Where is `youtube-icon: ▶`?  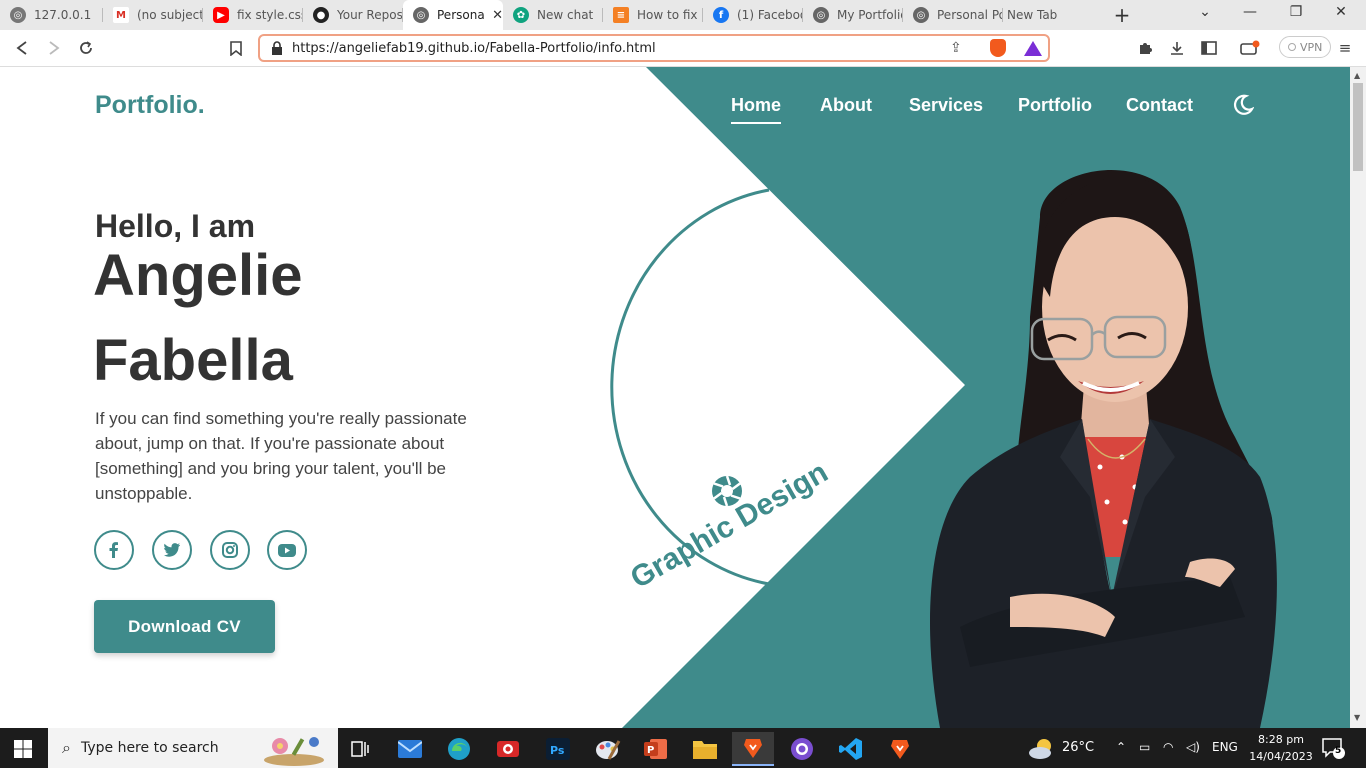 youtube-icon: ▶ is located at coordinates (221, 15).